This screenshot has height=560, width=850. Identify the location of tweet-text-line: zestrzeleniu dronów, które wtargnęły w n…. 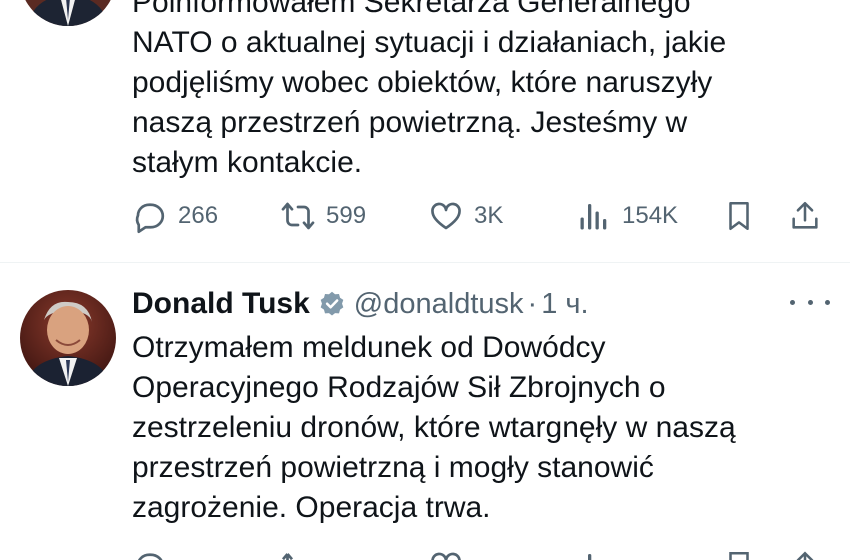
(434, 427).